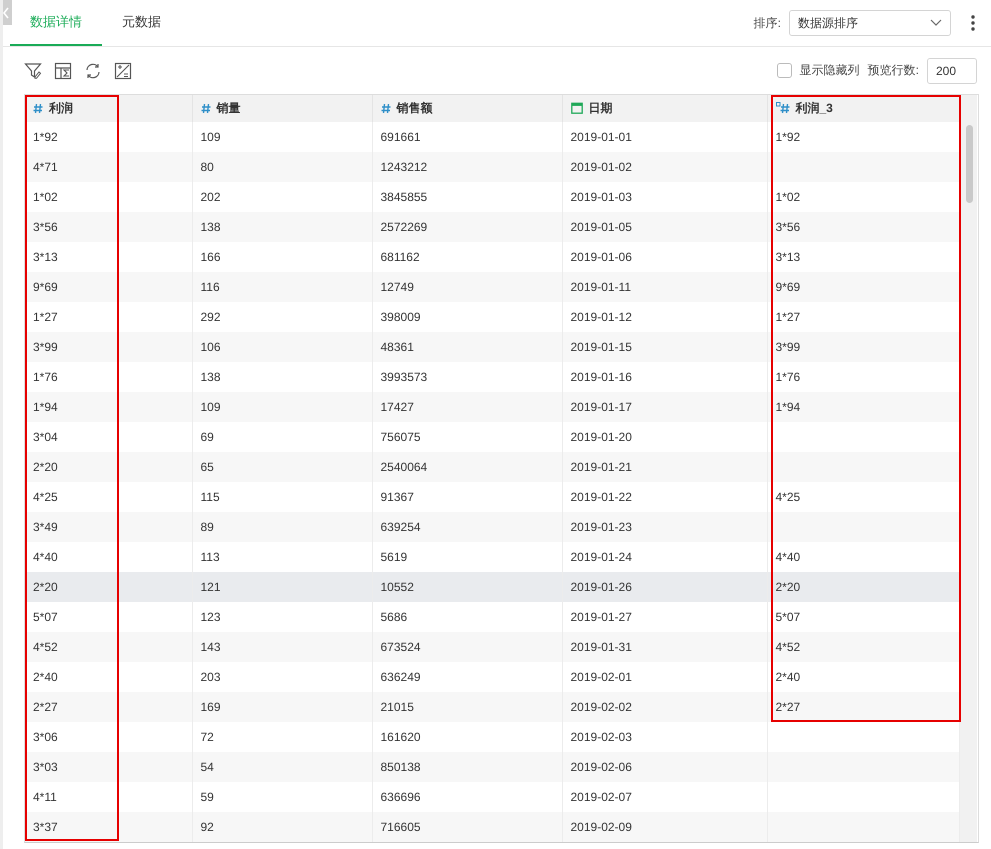 This screenshot has height=849, width=991. What do you see at coordinates (664, 108) in the screenshot?
I see `column-header: 日期` at bounding box center [664, 108].